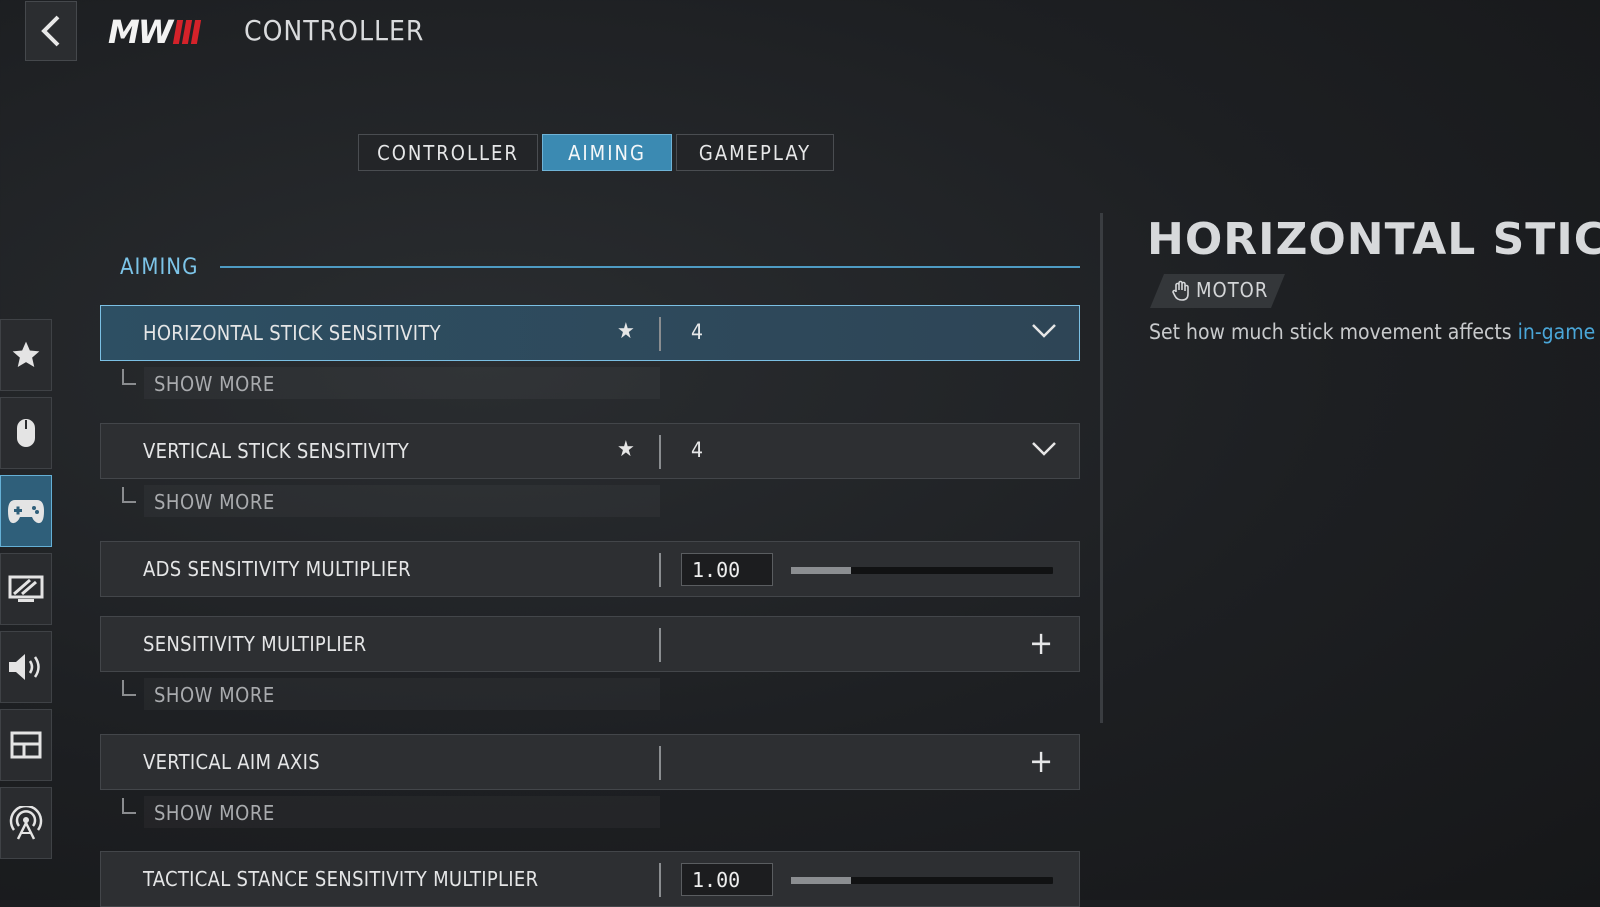 The width and height of the screenshot is (1600, 907). What do you see at coordinates (590, 644) in the screenshot?
I see `setting-sensitivity-multiplier: SENSITIVITY MULTIPLIER +` at bounding box center [590, 644].